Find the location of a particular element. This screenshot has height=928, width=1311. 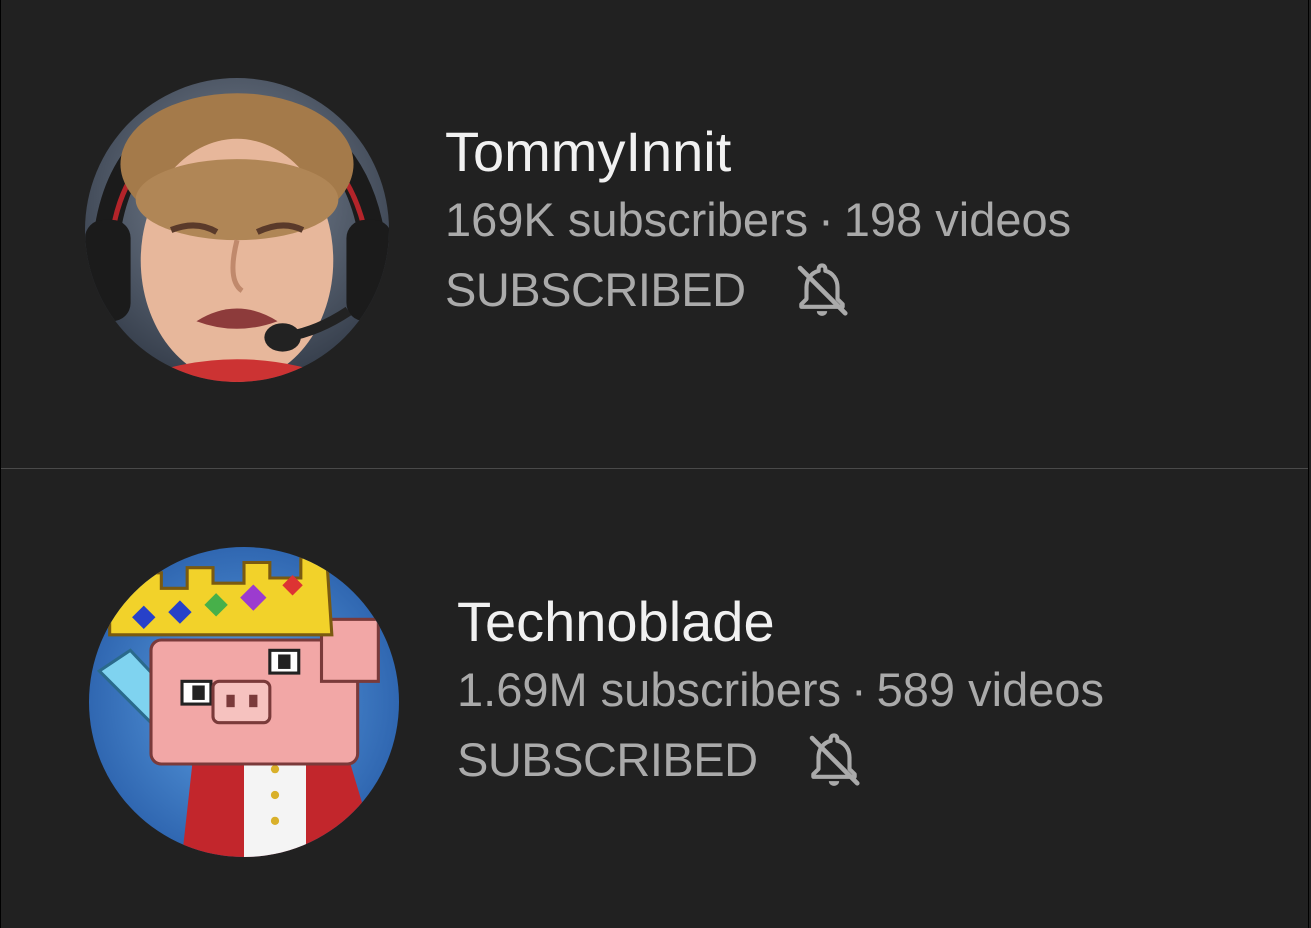

video-count: 198 videos is located at coordinates (957, 219).